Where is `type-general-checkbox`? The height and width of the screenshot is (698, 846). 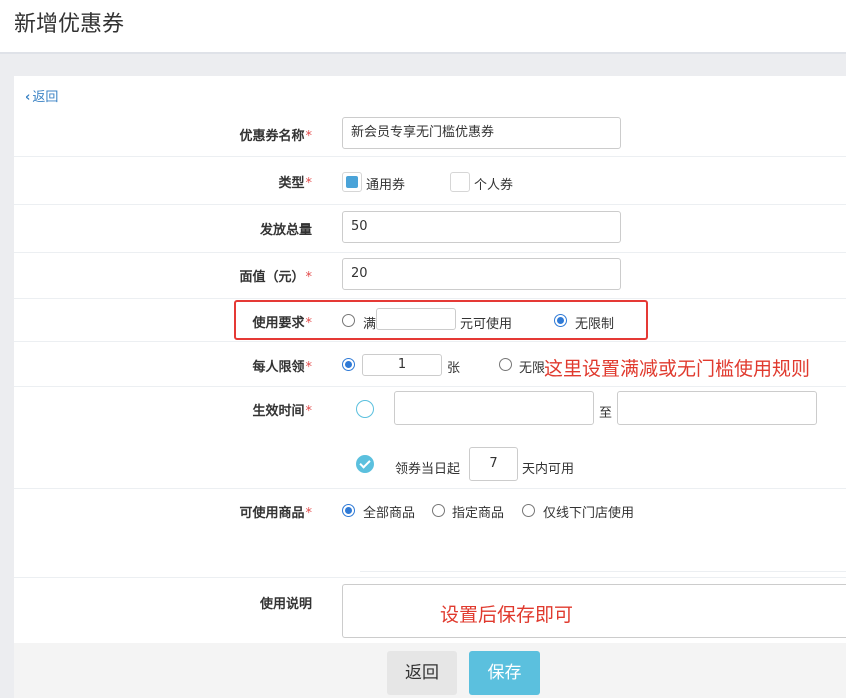 type-general-checkbox is located at coordinates (352, 182).